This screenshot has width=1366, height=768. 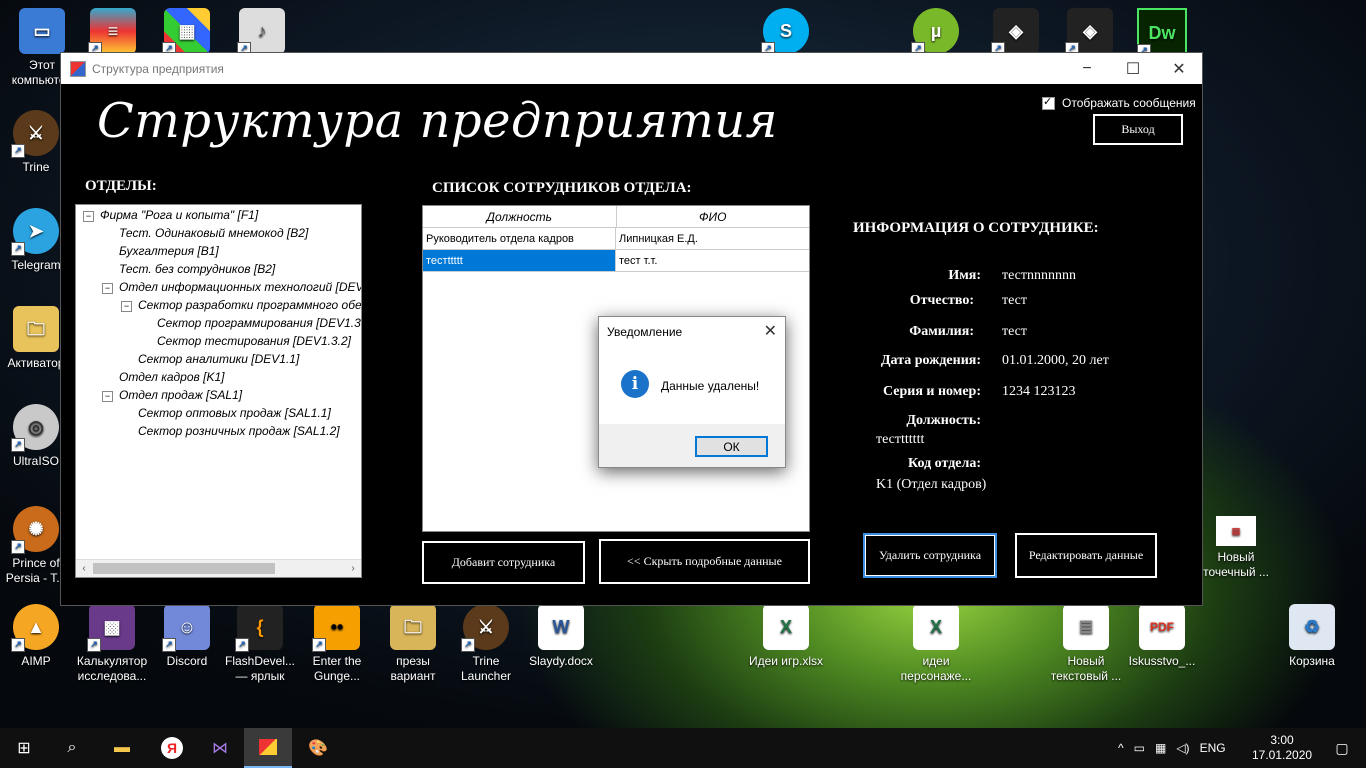 I want to click on network-icon: ▦, so click(x=1160, y=748).